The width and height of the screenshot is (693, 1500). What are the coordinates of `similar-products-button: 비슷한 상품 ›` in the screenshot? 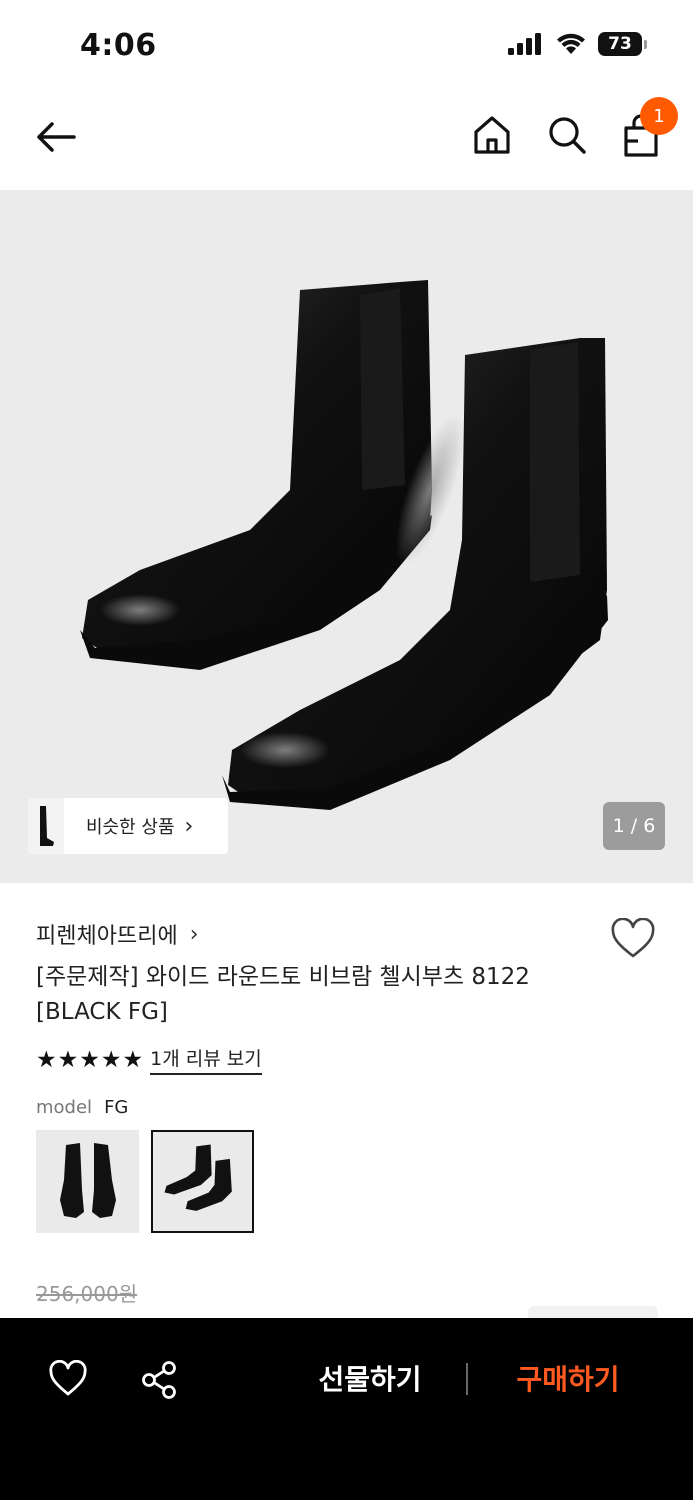 It's located at (128, 826).